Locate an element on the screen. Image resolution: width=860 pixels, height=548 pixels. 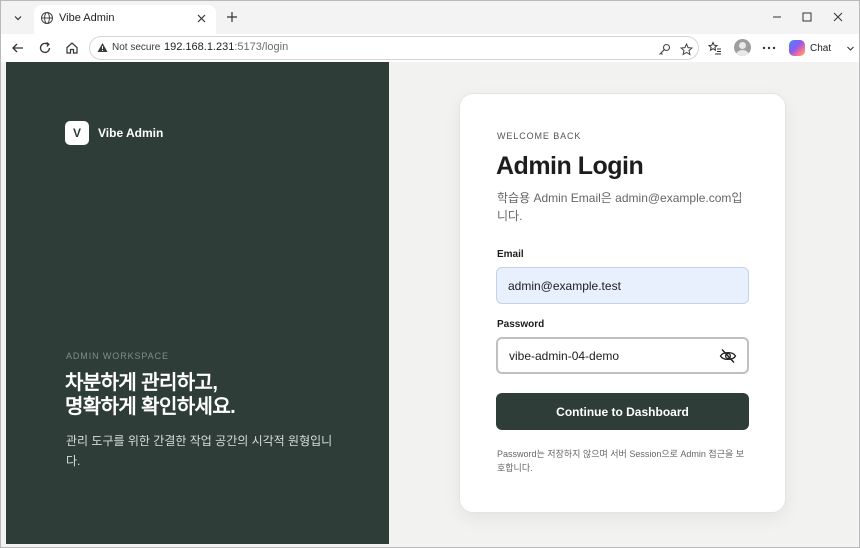
home-button is located at coordinates (72, 48).